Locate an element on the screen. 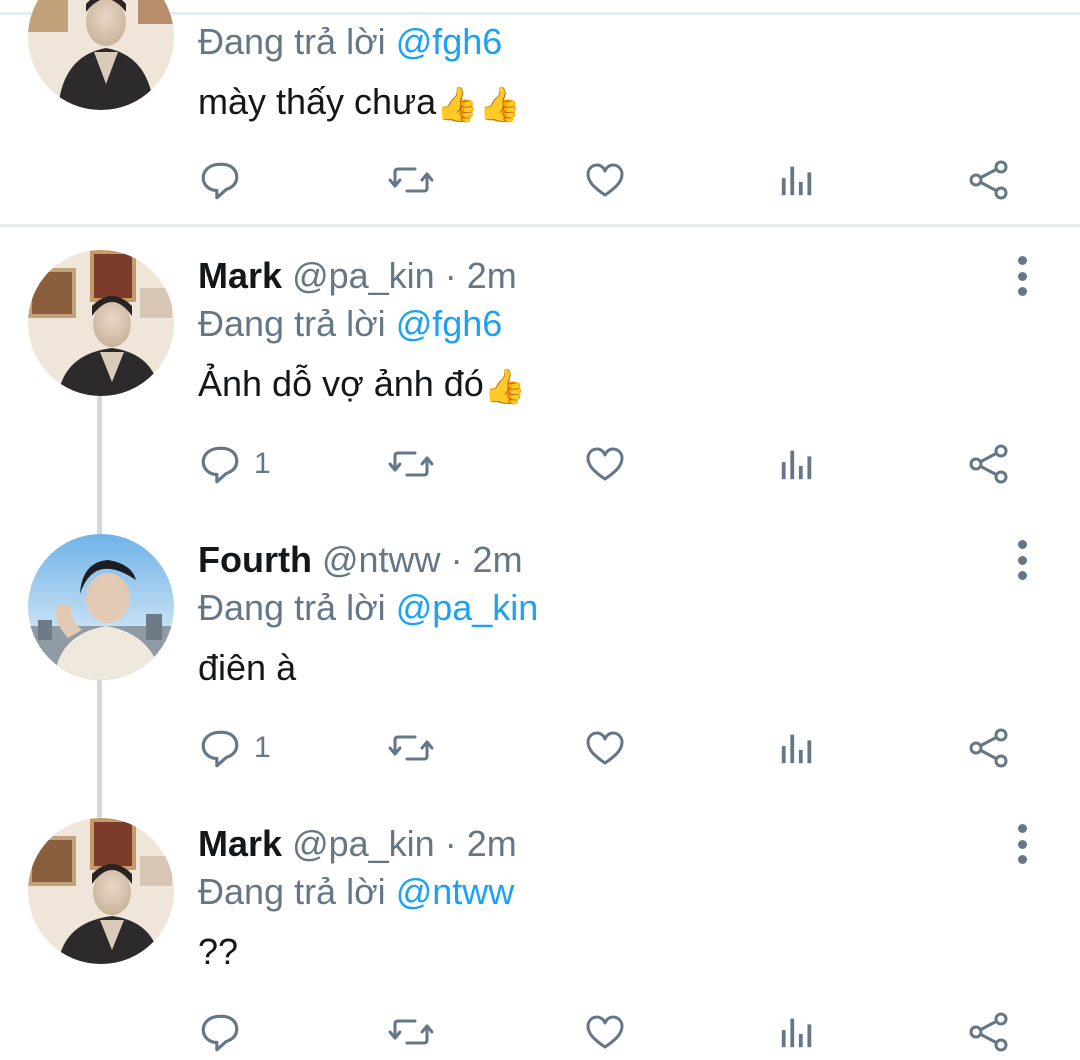 This screenshot has height=1060, width=1080. tweet-body: ?? is located at coordinates (218, 951).